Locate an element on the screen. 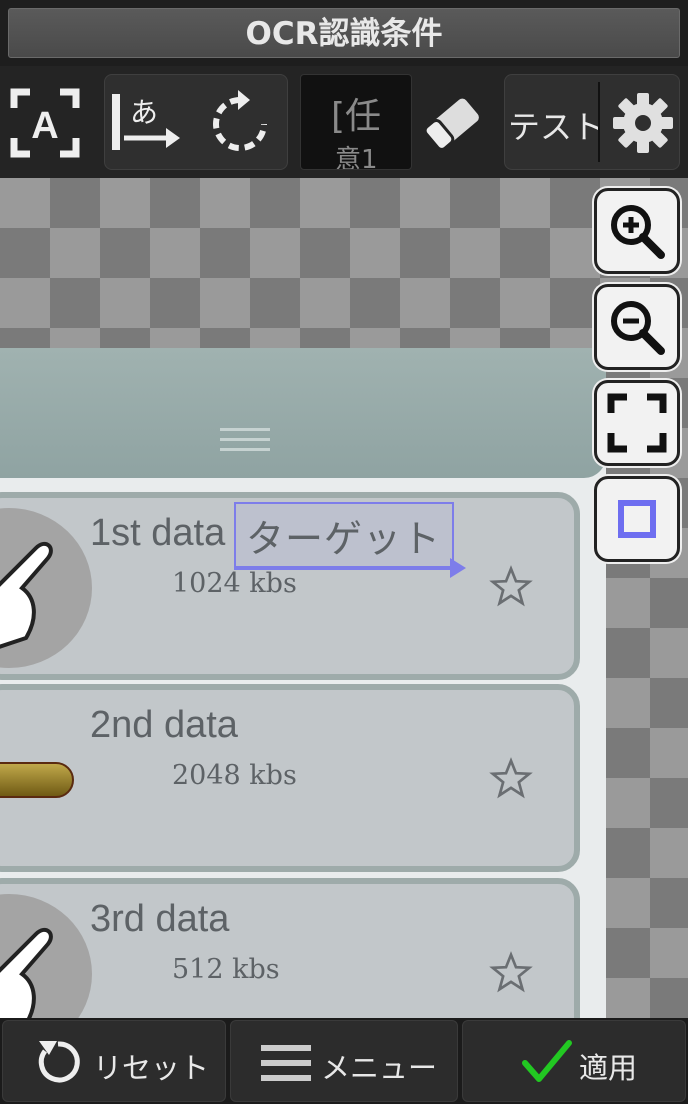 The height and width of the screenshot is (1104, 688). check-icon is located at coordinates (547, 1061).